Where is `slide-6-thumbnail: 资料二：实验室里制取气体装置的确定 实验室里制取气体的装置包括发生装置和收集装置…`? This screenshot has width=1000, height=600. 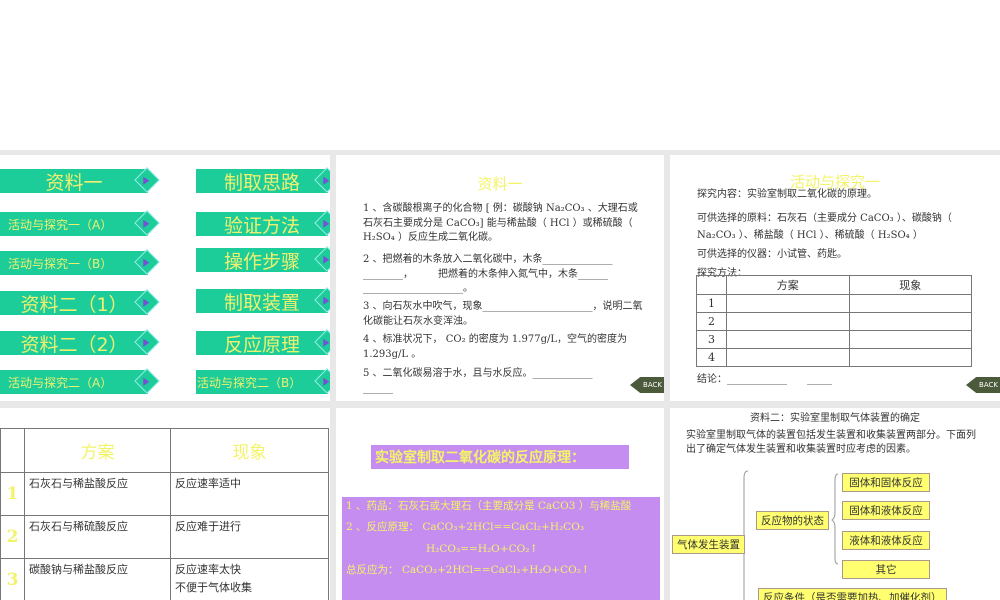
slide-6-thumbnail: 资料二：实验室里制取气体装置的确定 实验室里制取气体的装置包括发生装置和收集装置… is located at coordinates (835, 504).